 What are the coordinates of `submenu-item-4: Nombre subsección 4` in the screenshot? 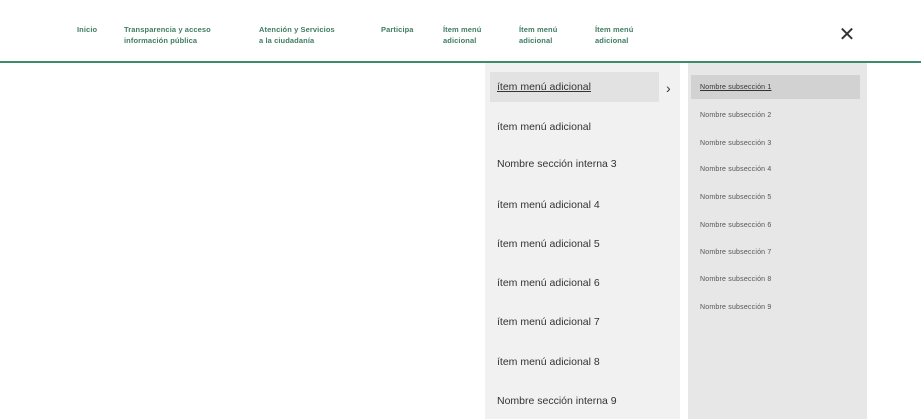 It's located at (775, 169).